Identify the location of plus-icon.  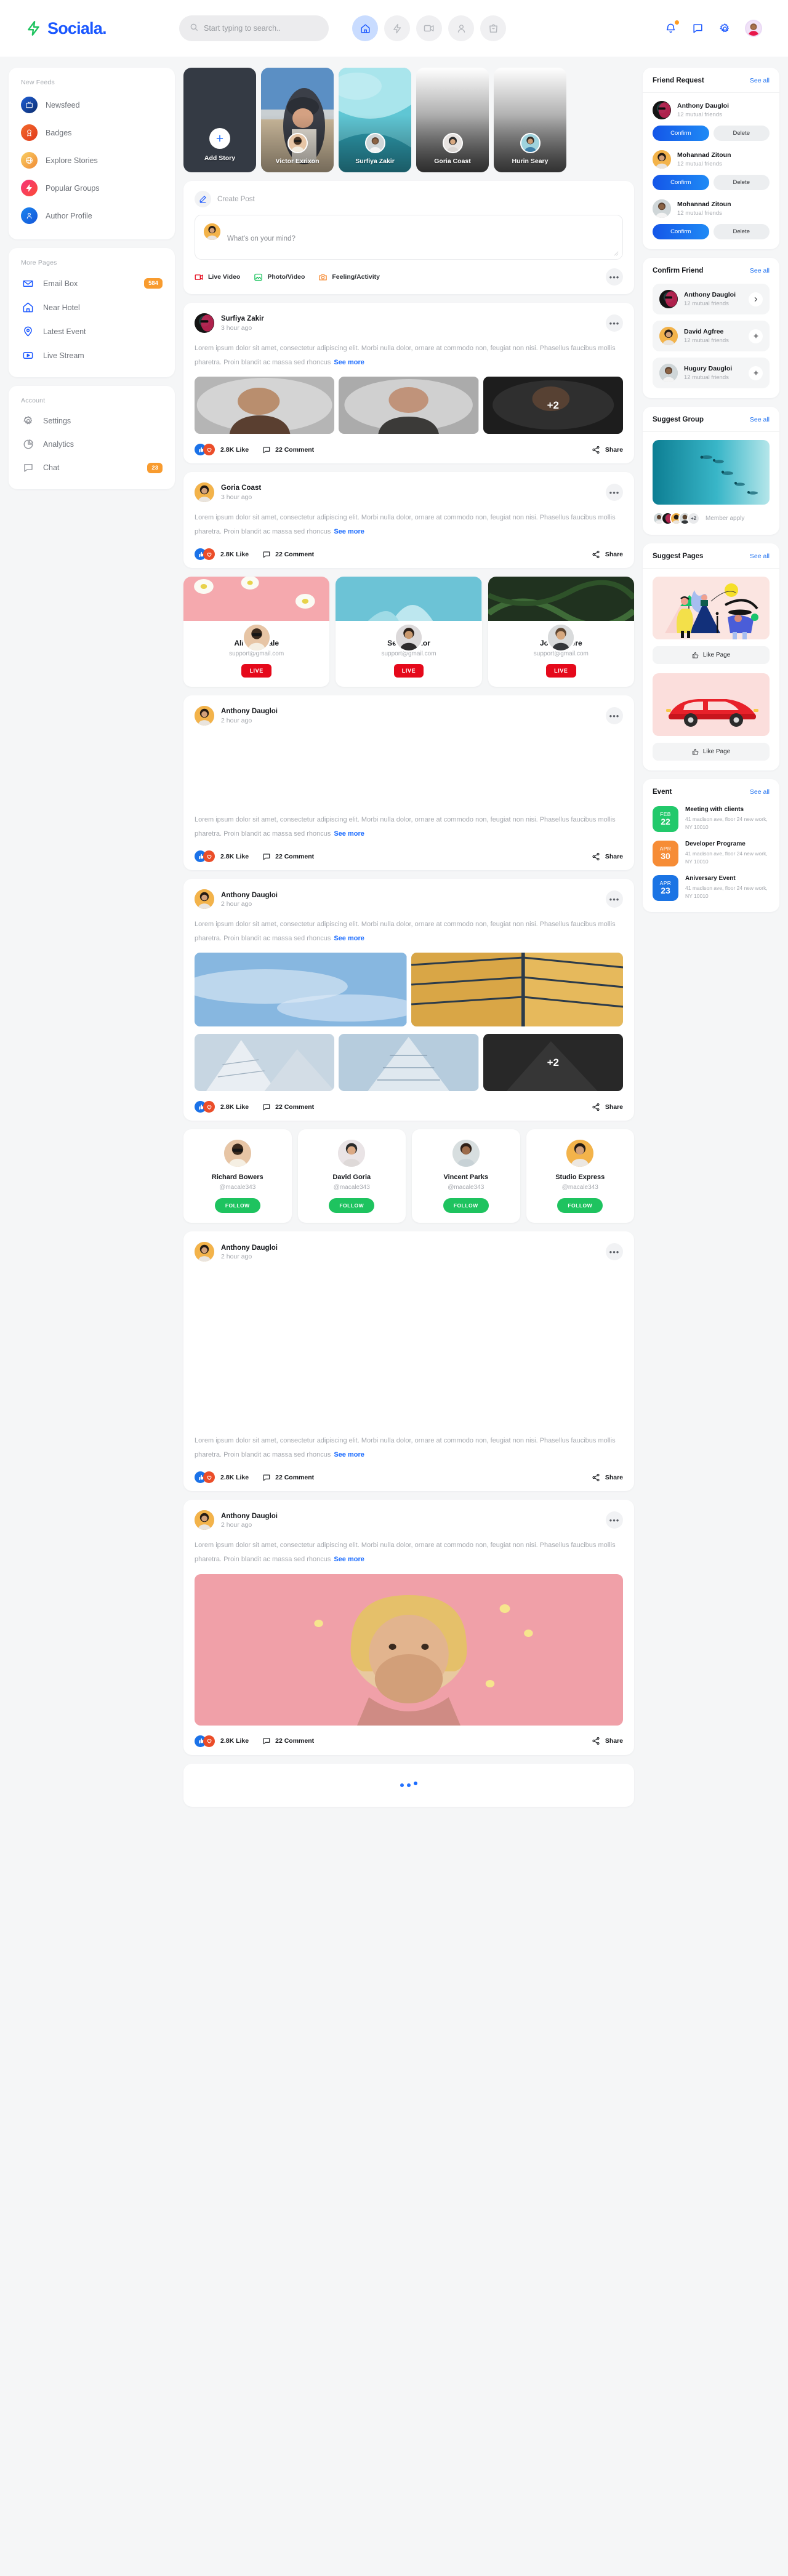
(756, 336).